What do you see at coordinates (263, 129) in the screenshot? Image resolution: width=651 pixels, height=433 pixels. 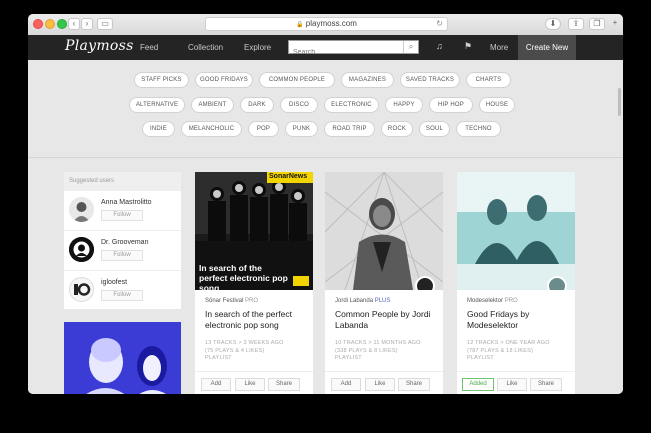 I see `tag-chip: POP` at bounding box center [263, 129].